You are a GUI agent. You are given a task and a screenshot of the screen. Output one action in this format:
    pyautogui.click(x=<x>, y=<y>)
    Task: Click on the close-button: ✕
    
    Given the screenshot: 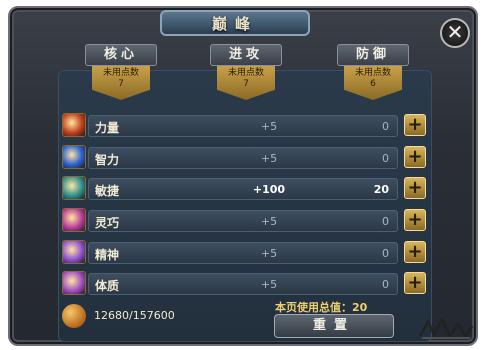 What is the action you would take?
    pyautogui.click(x=455, y=33)
    